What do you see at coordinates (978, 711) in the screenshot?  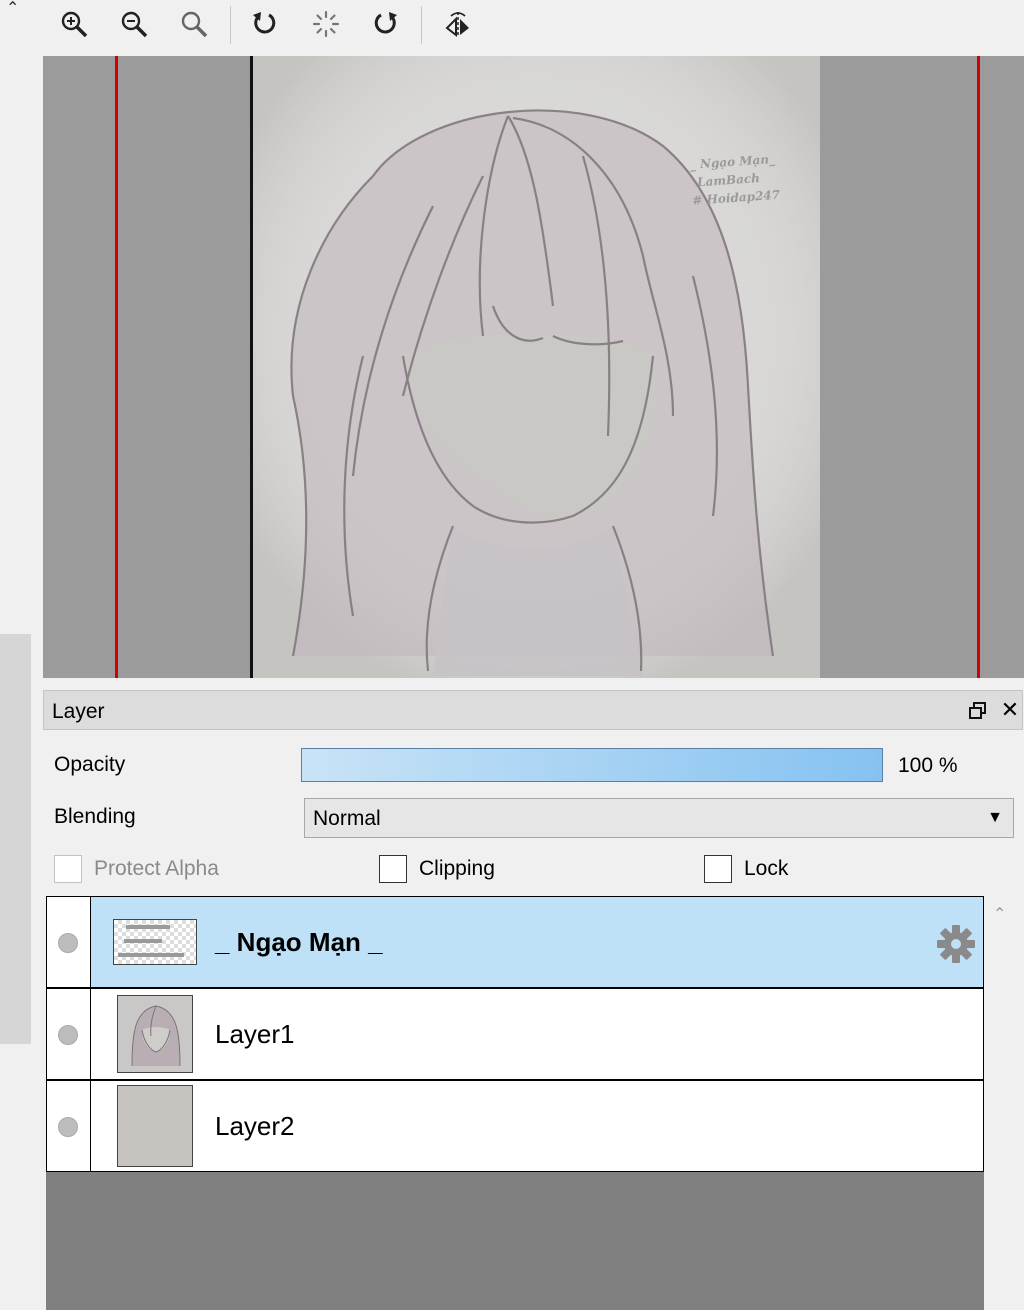 I see `float-window-icon` at bounding box center [978, 711].